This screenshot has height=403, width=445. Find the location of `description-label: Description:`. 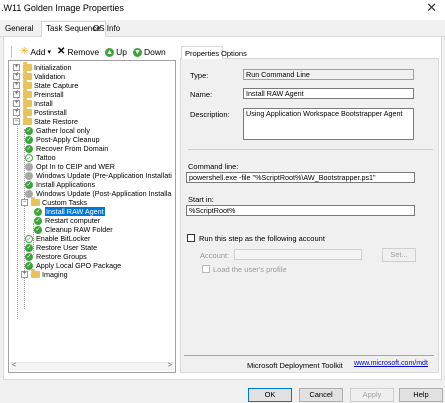

description-label: Description: is located at coordinates (210, 114).